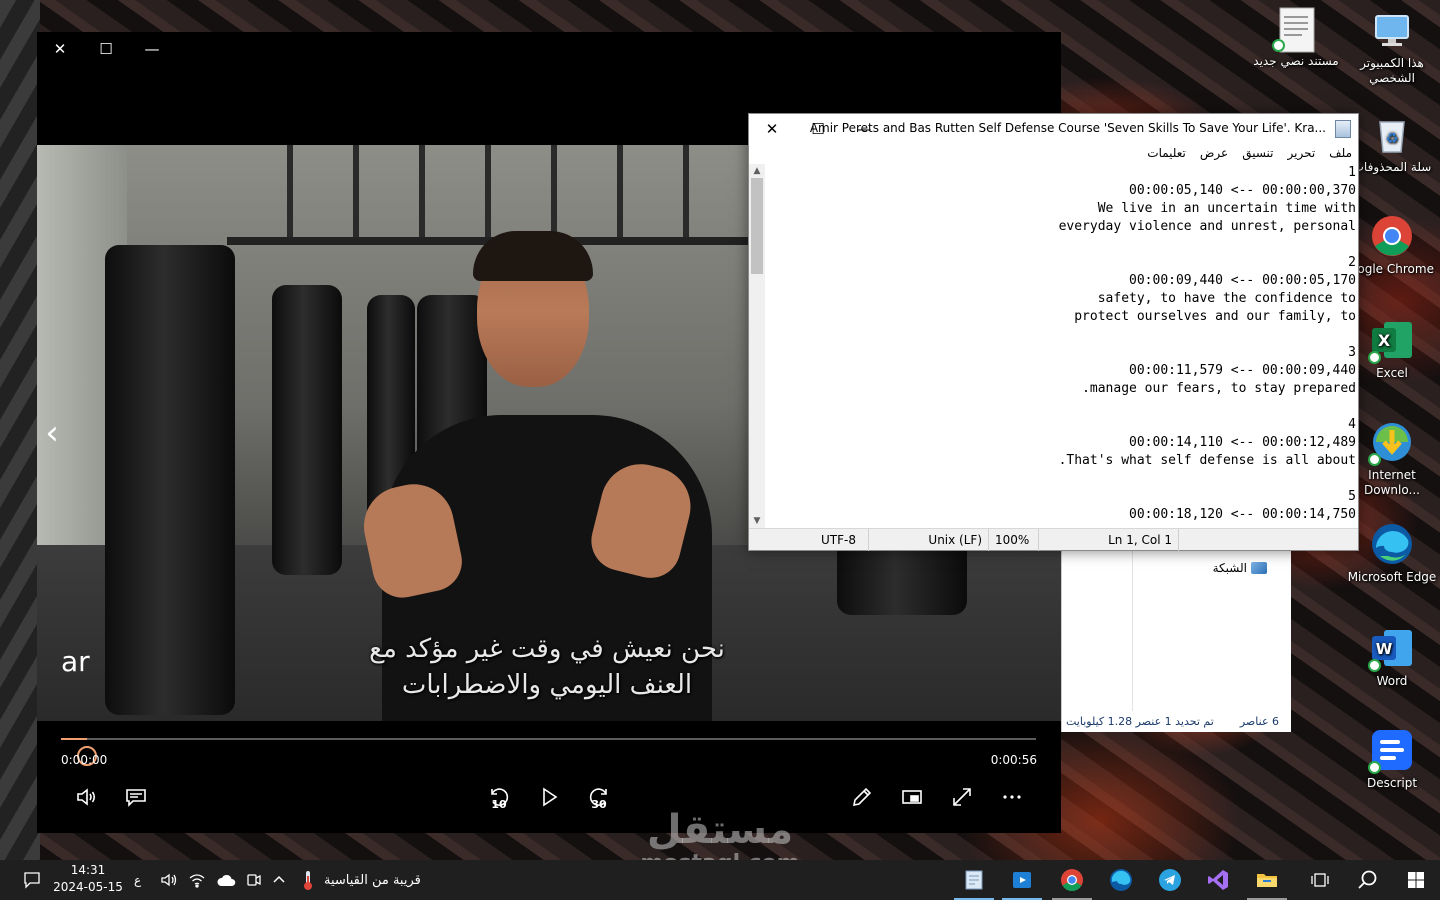 The width and height of the screenshot is (1440, 900). Describe the element at coordinates (757, 521) in the screenshot. I see `scroll-down-icon: ▼` at that location.